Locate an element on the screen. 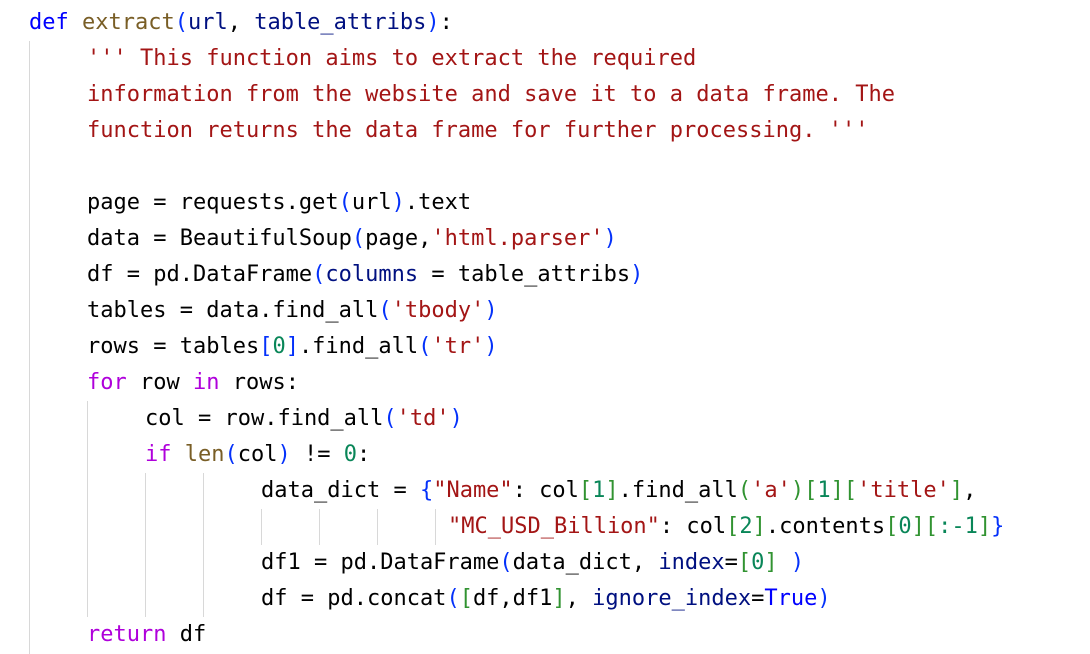  code-line: rows = tables[0].find_all('tr') is located at coordinates (292, 347).